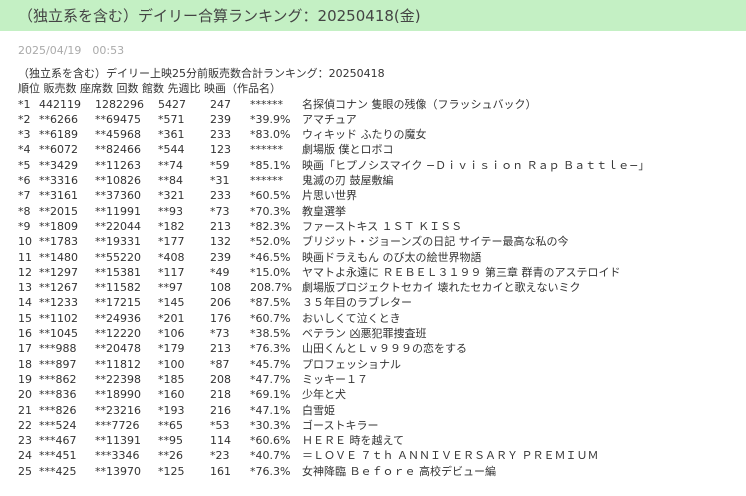 This screenshot has width=746, height=496. Describe the element at coordinates (201, 195) in the screenshot. I see `ranking-row: *7 **3161 **37360 *321 233 *60.5% 片思い世界` at that location.